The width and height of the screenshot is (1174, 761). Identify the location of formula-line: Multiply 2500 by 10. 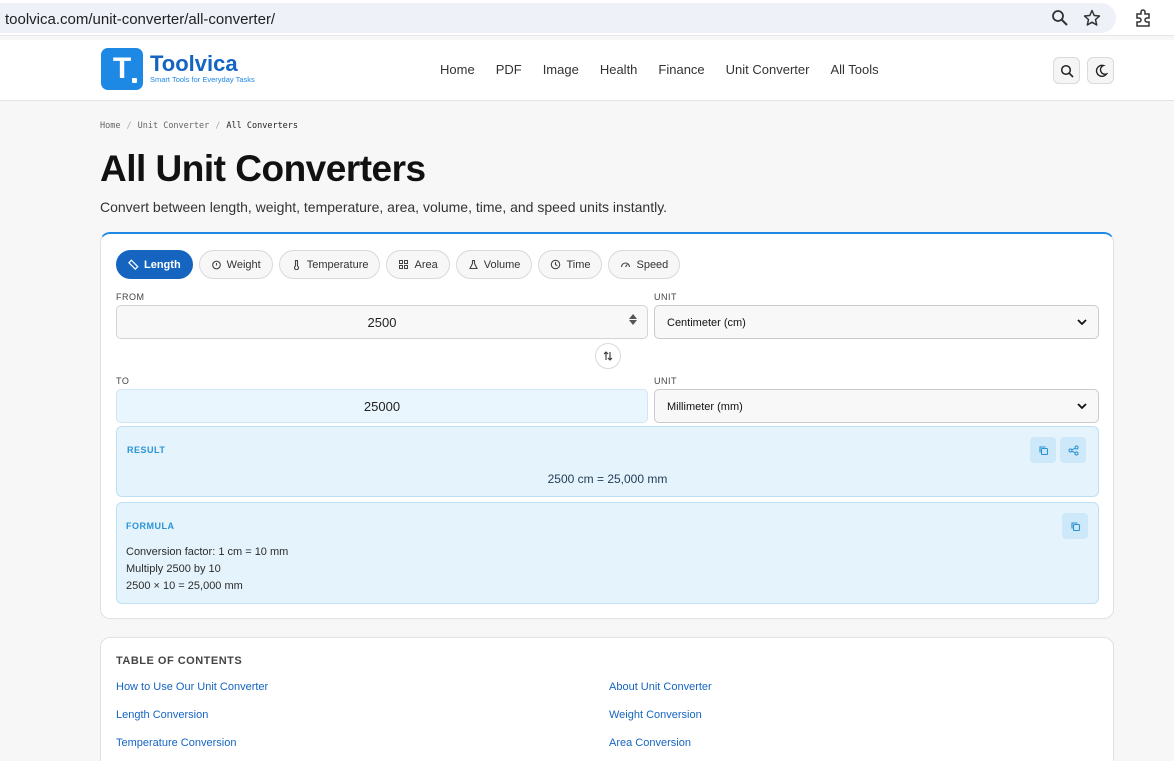
(173, 569).